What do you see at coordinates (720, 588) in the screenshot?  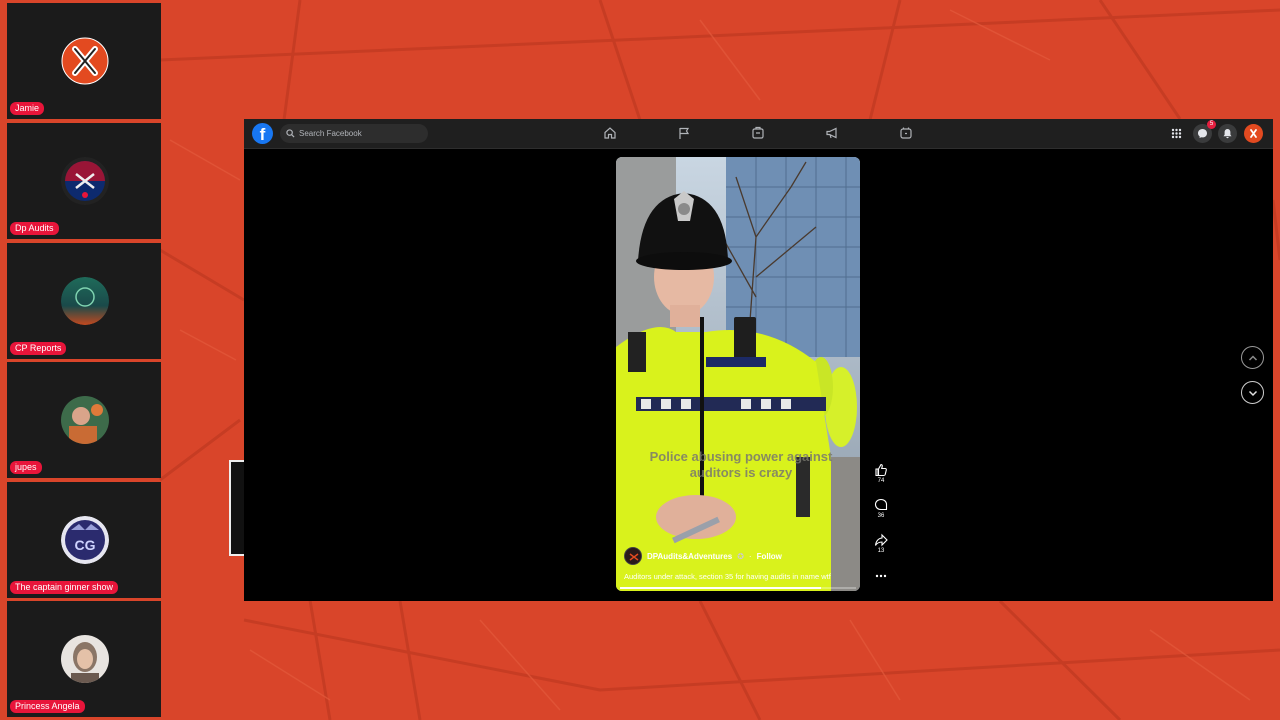 I see `video-progress-fill` at bounding box center [720, 588].